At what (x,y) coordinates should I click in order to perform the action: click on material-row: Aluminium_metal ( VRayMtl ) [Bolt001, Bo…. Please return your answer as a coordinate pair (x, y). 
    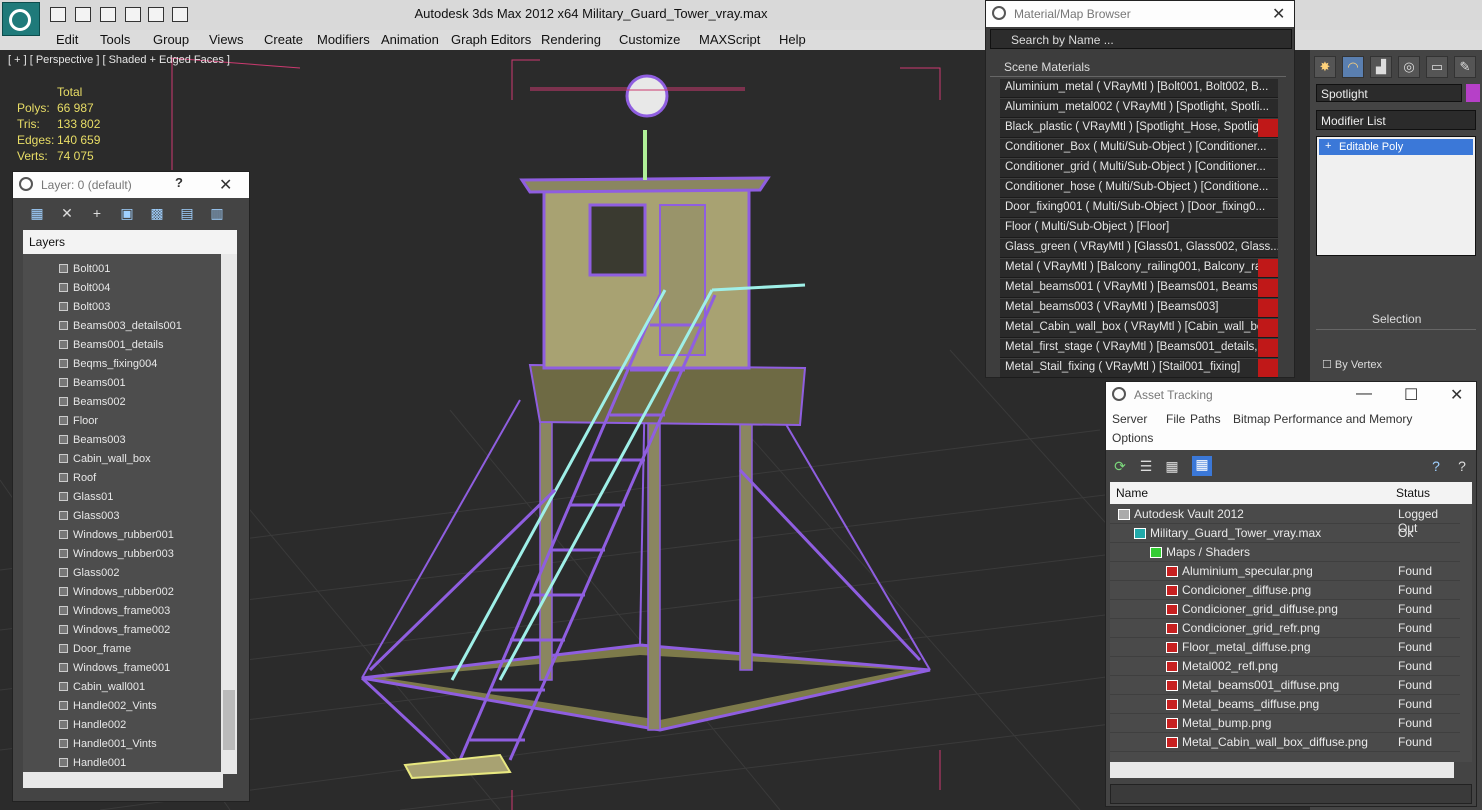
    Looking at the image, I should click on (1139, 88).